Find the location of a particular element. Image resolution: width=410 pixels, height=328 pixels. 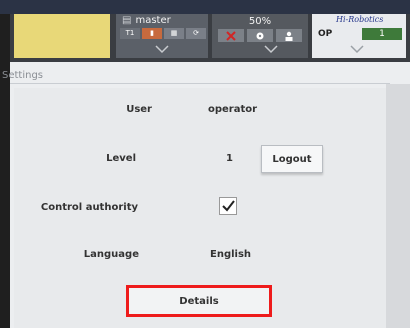

divider is located at coordinates (200, 83).